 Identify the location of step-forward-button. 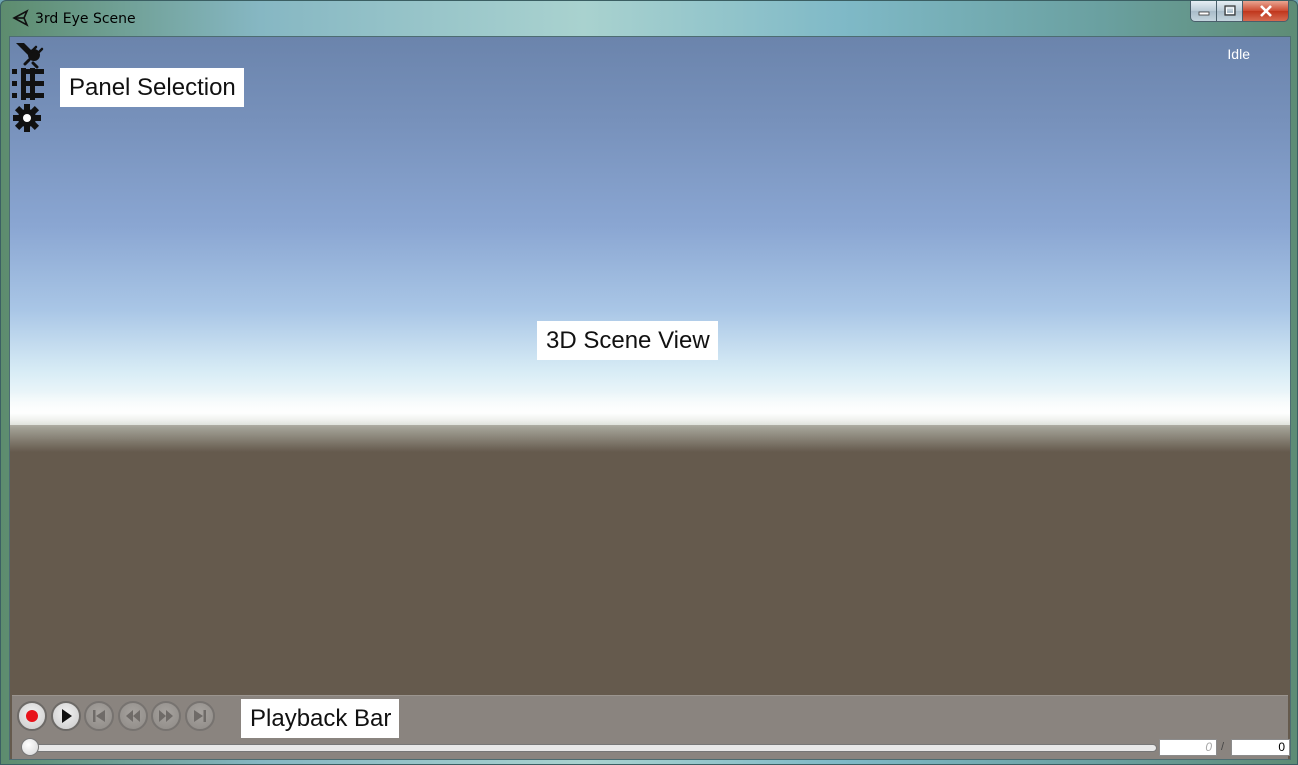
(166, 716).